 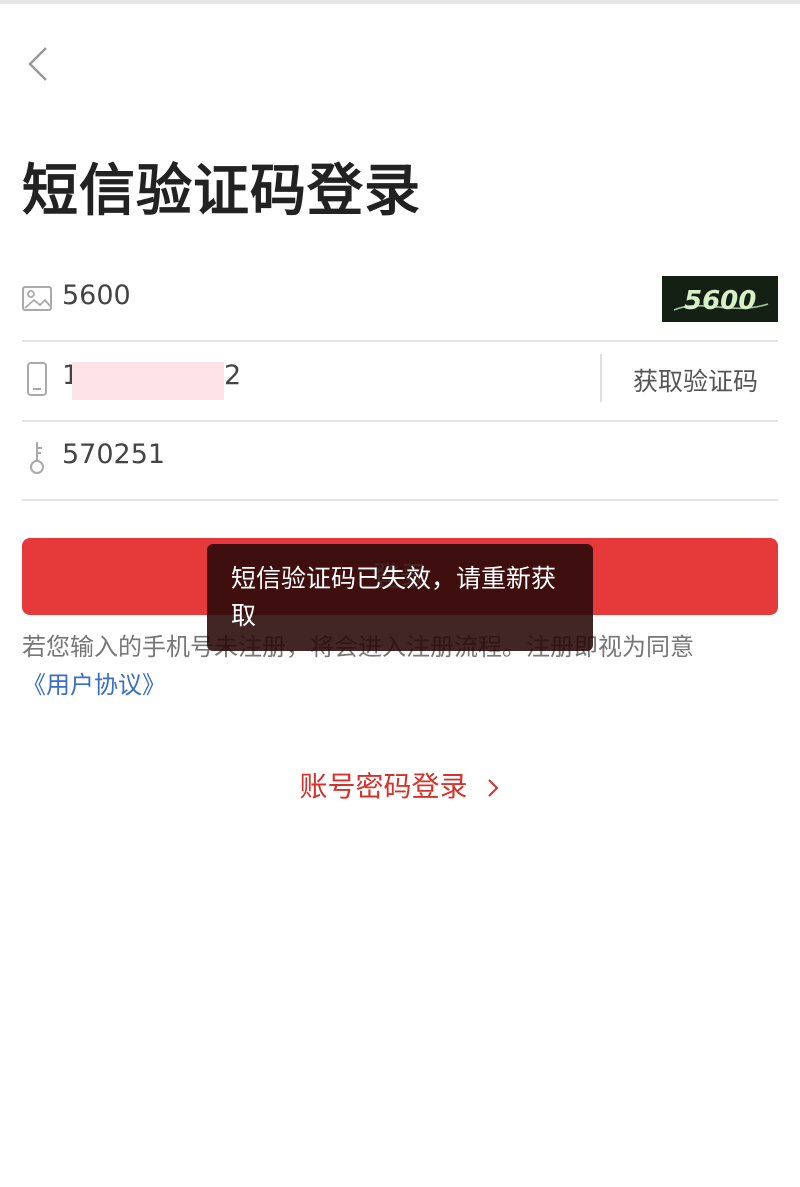 I want to click on phone-icon, so click(x=37, y=379).